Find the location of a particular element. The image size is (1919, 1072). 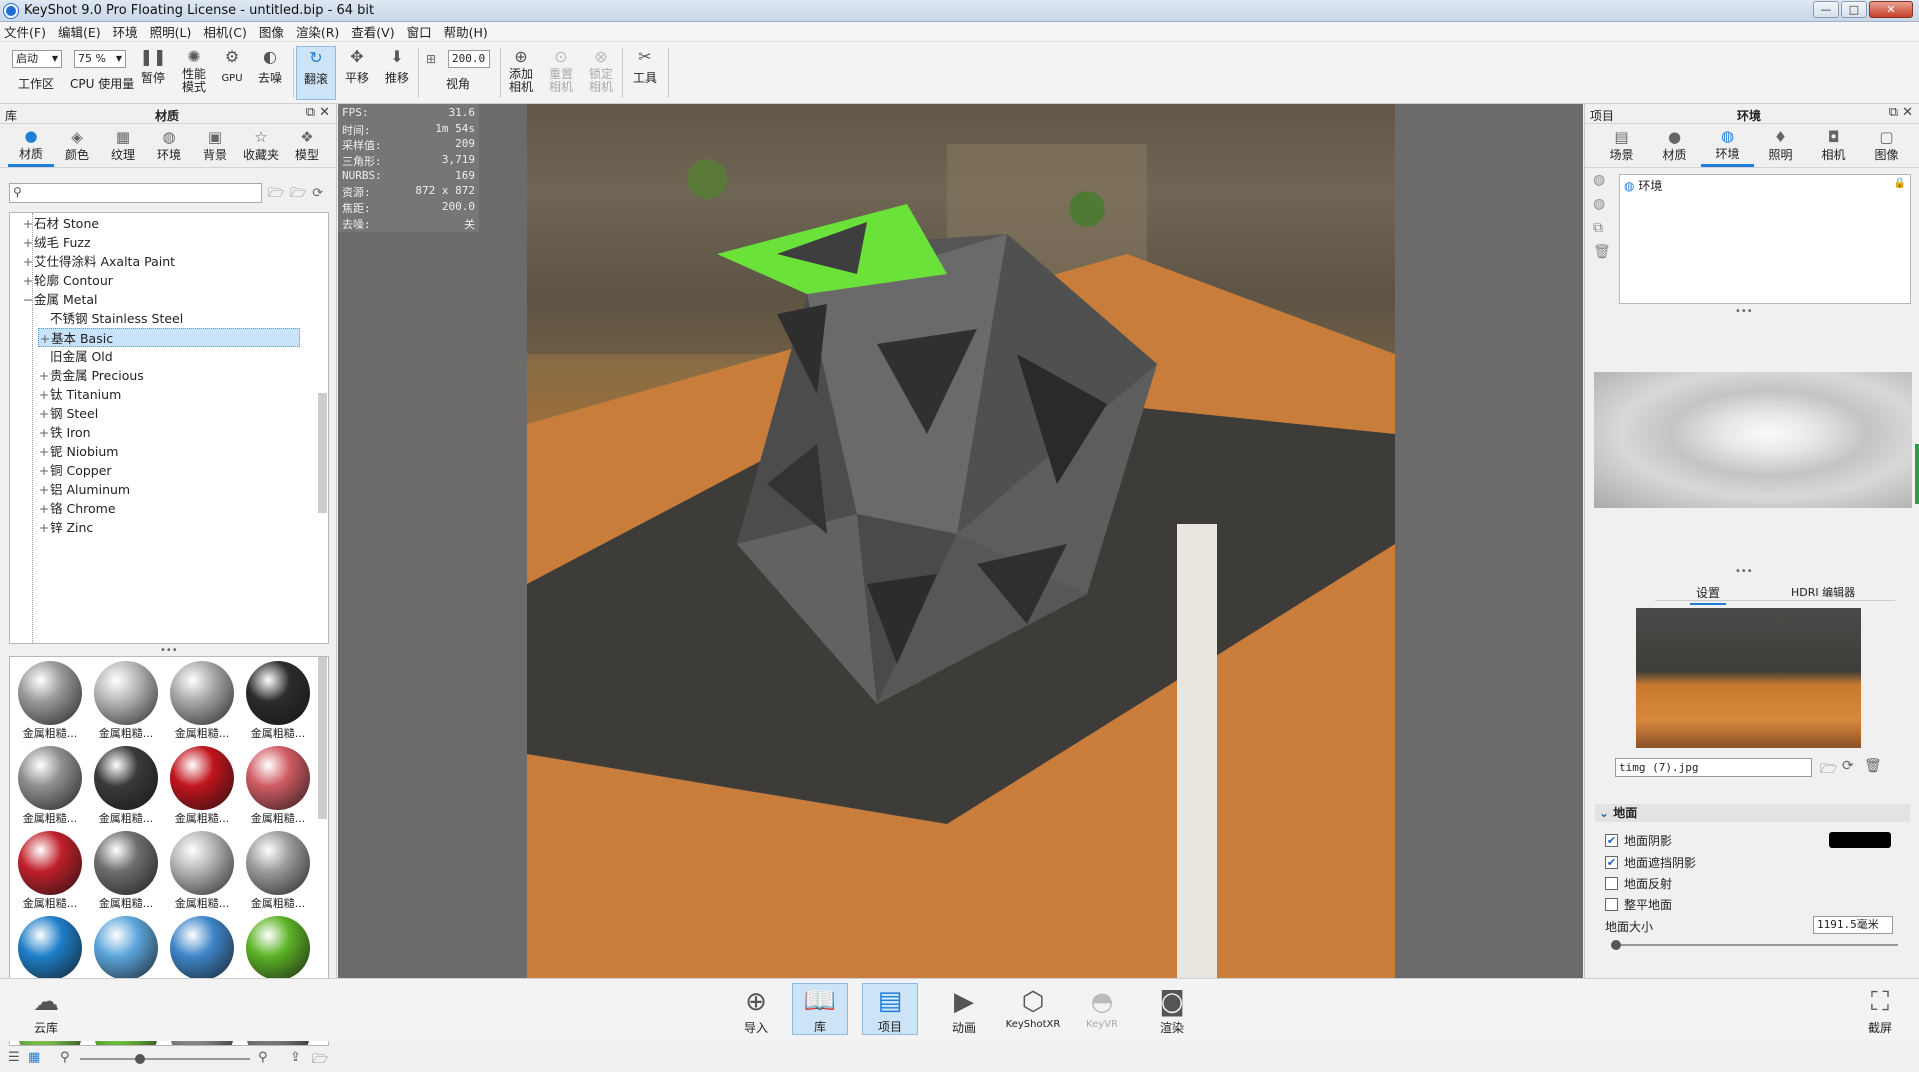

gpu-button: ⚙ GPU is located at coordinates (232, 65).